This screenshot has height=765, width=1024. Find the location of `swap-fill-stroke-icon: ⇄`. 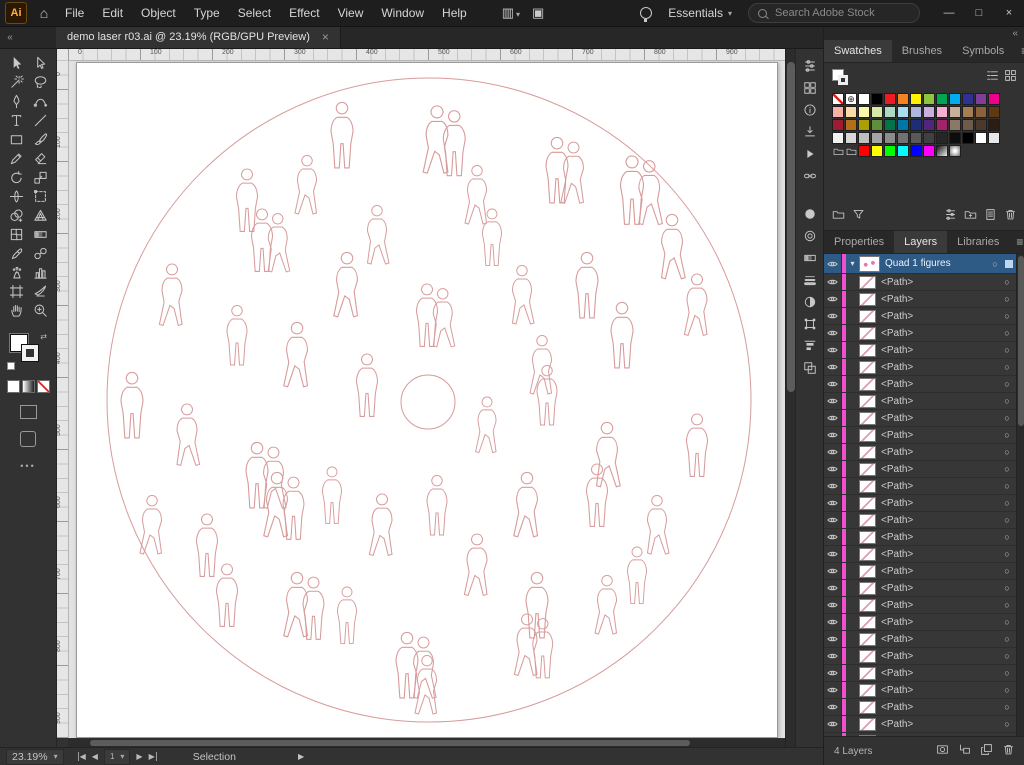

swap-fill-stroke-icon: ⇄ is located at coordinates (43, 336).